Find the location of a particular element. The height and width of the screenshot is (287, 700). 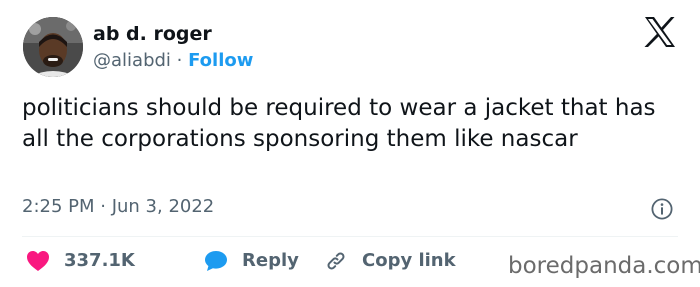

link-icon is located at coordinates (336, 261).